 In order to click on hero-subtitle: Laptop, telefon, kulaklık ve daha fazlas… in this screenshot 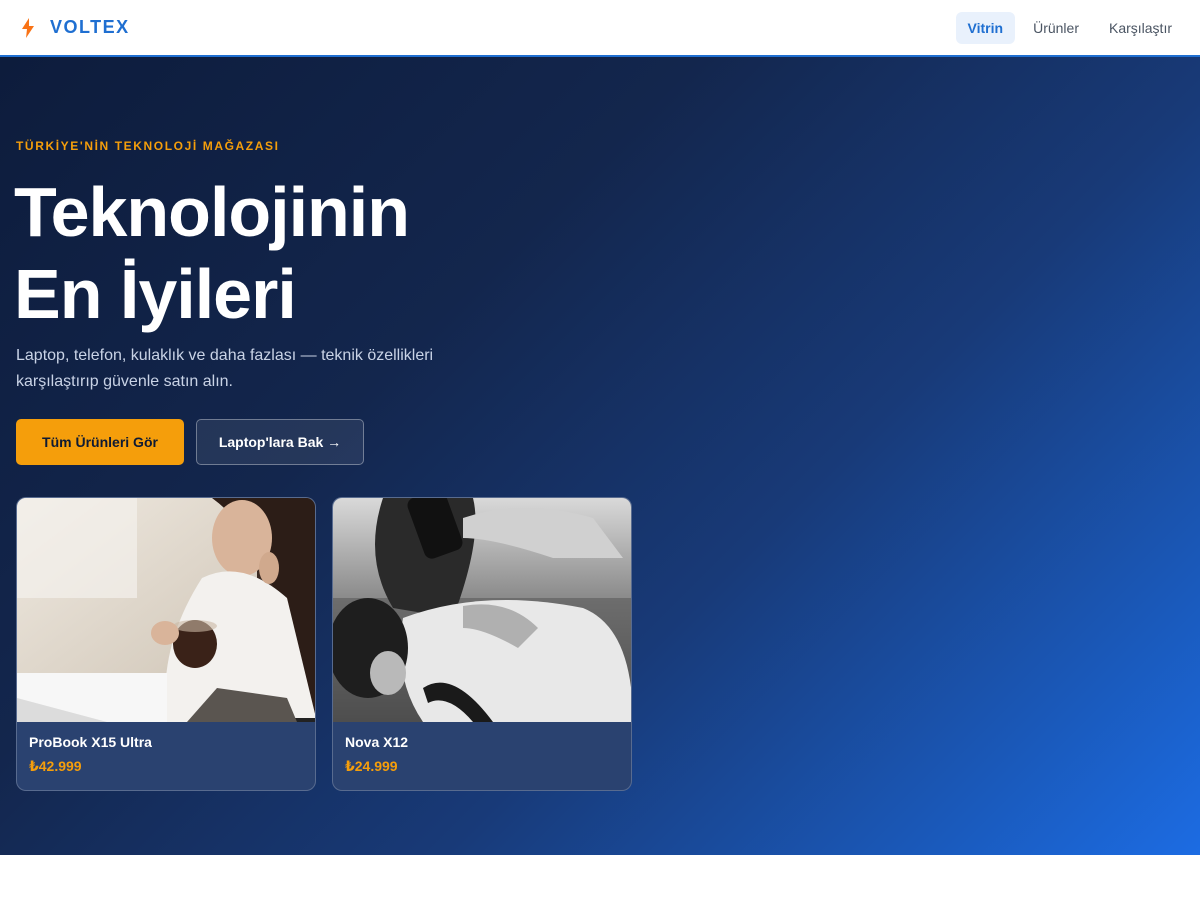, I will do `click(225, 368)`.